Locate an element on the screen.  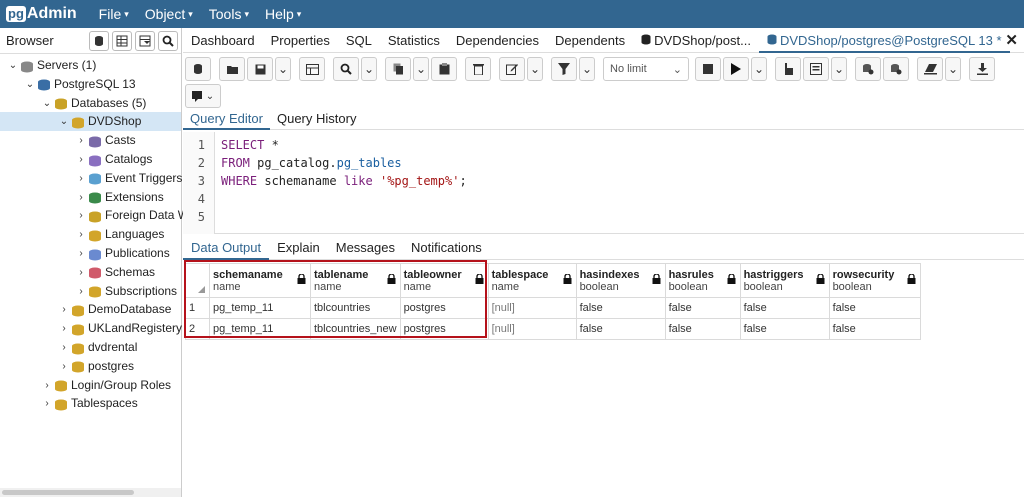
scrollbar-thumb is located at coordinates (68, 492).